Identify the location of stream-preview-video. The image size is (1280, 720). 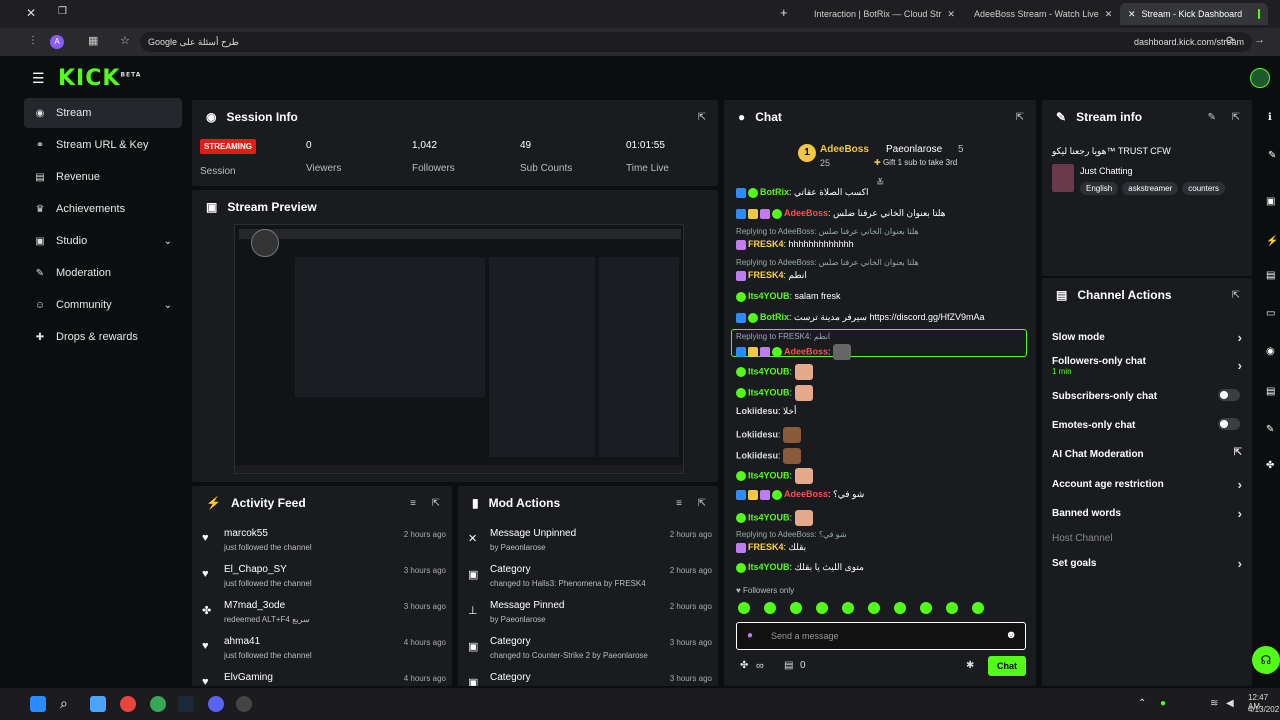
(459, 349).